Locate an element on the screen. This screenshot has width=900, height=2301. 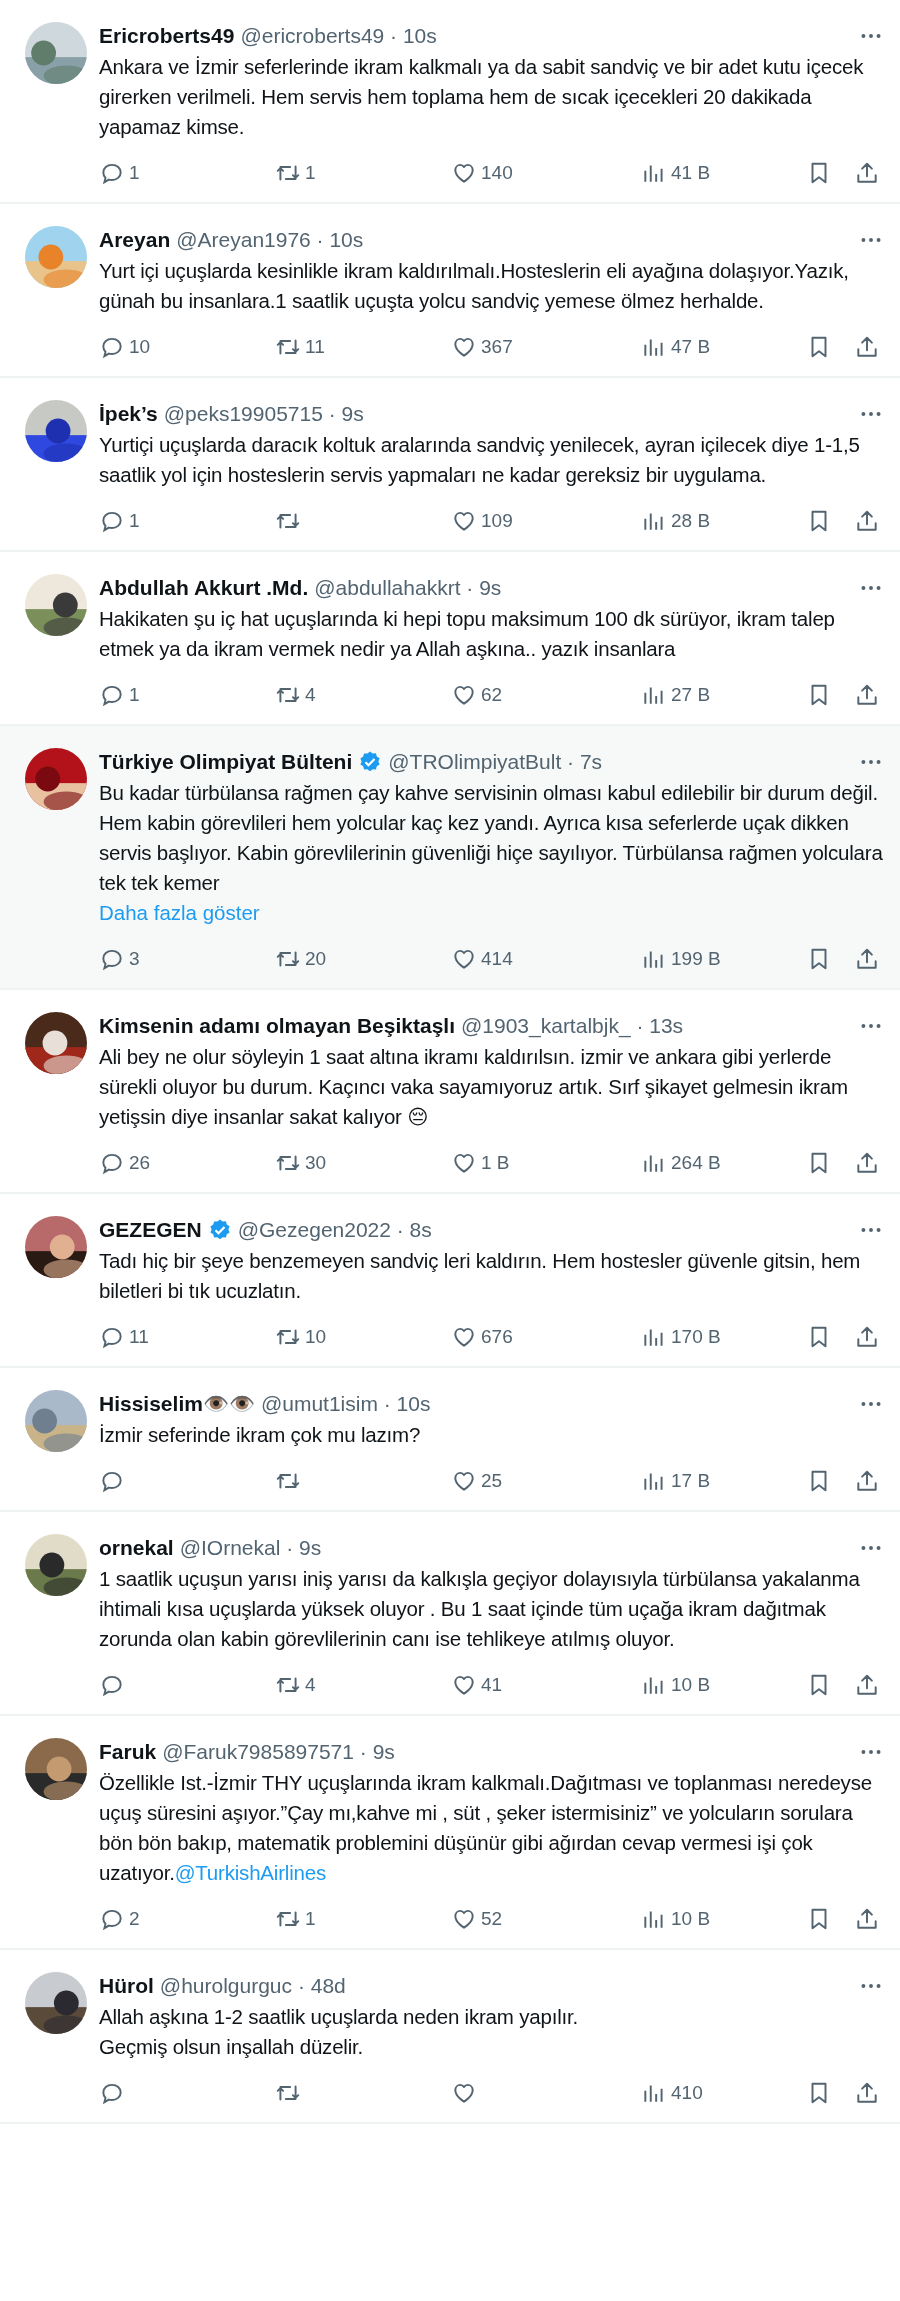
tweet-text: İzmir seferinde ikram çok mu lazım? is located at coordinates (260, 1435).